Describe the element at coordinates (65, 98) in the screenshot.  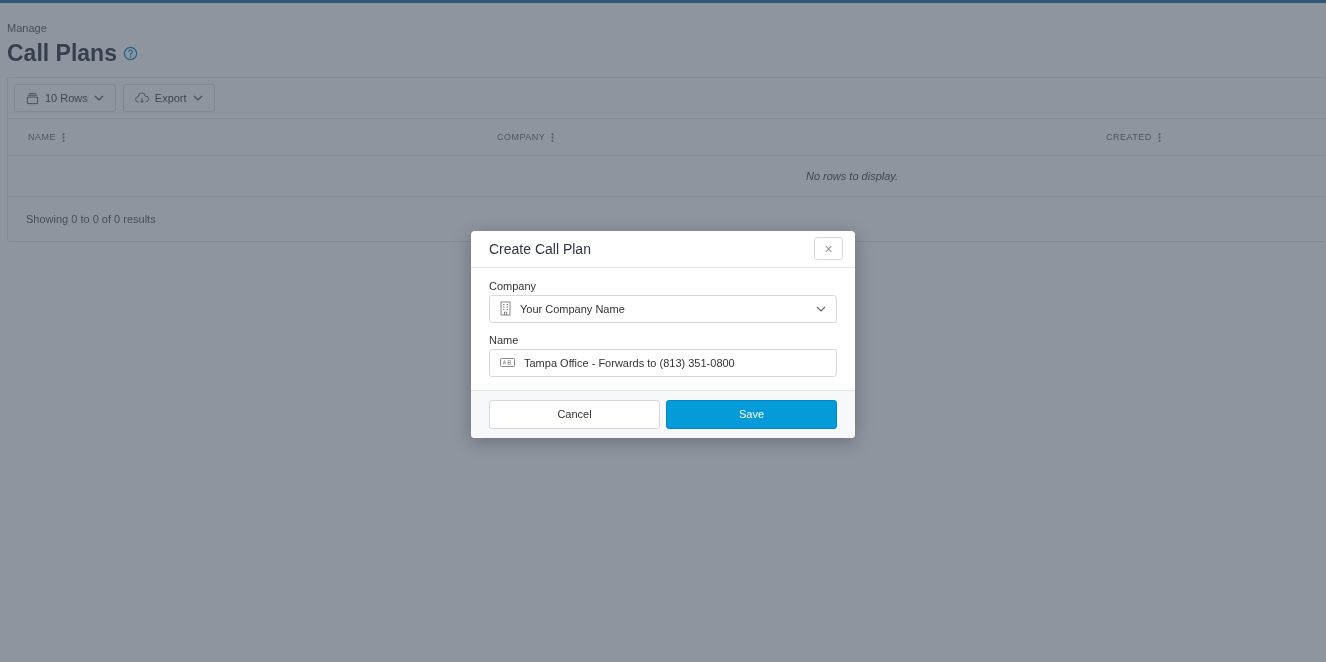
I see `toolbar-button: 10 Rows` at that location.